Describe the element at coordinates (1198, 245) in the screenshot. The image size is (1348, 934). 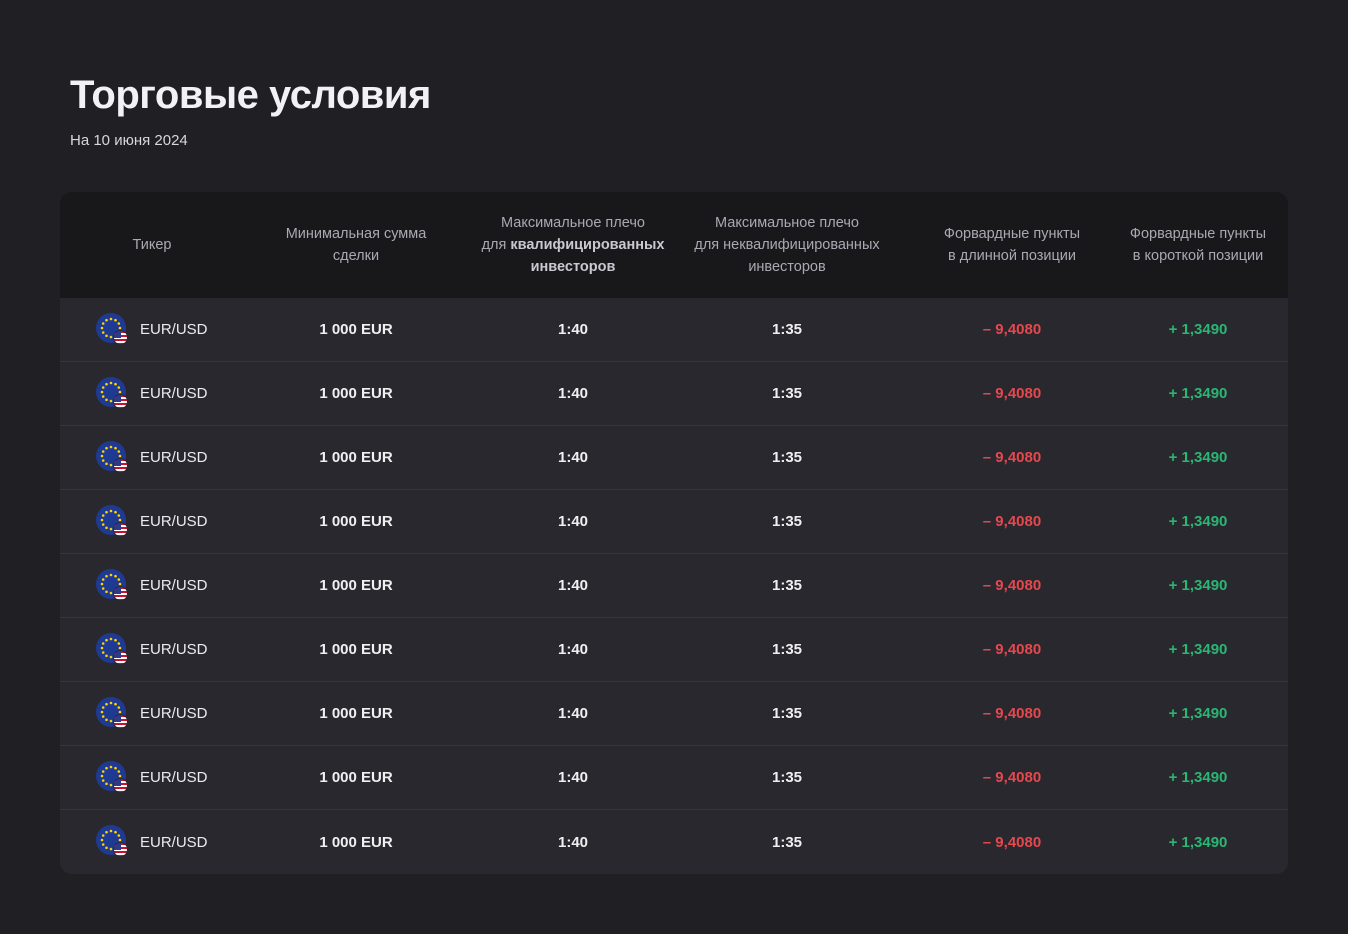
I see `header-forward-short: Форвардные пункты в короткой позиции` at that location.